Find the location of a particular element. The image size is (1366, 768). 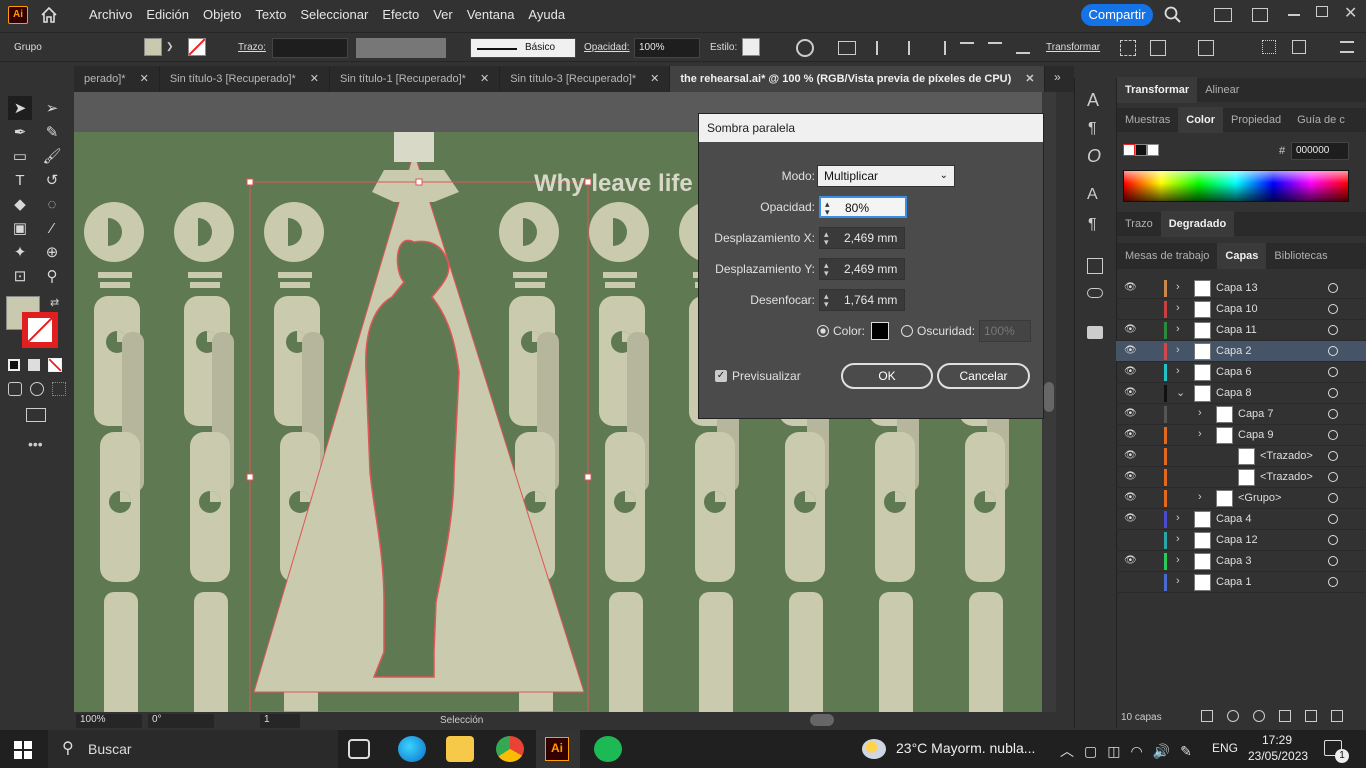

search-icon is located at coordinates (1173, 16).